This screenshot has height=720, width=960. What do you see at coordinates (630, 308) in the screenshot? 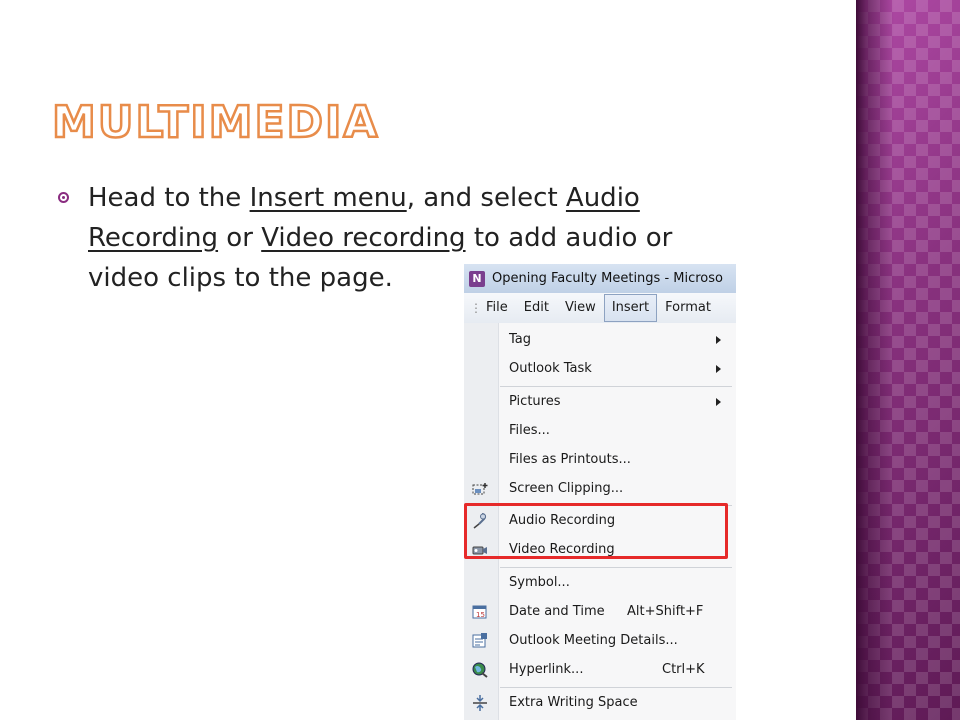
I see `menu-insert: Insert` at bounding box center [630, 308].